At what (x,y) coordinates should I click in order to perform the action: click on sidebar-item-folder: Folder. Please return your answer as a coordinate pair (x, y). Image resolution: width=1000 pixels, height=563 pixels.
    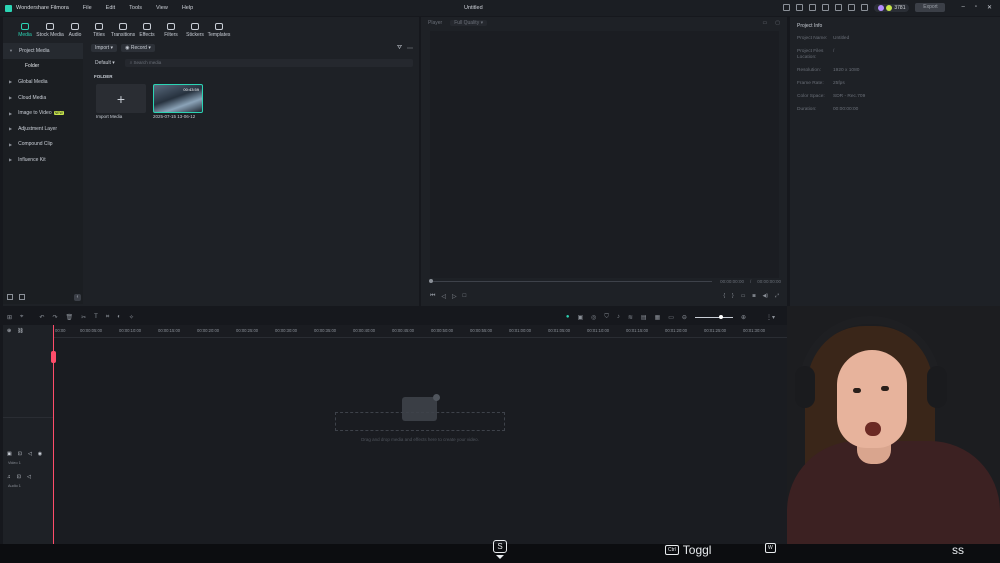
    Looking at the image, I should click on (43, 67).